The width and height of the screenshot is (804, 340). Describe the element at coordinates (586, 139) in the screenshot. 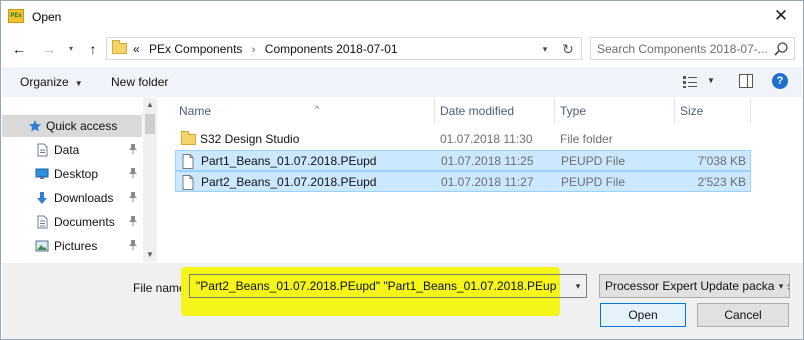

I see `file-type: File folder` at that location.